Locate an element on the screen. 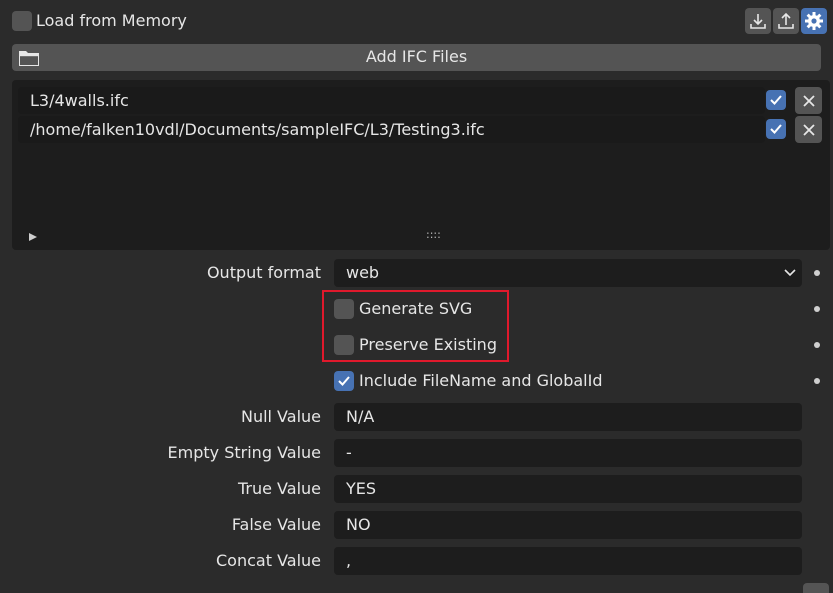 The image size is (833, 593). output-format-select: web is located at coordinates (568, 273).